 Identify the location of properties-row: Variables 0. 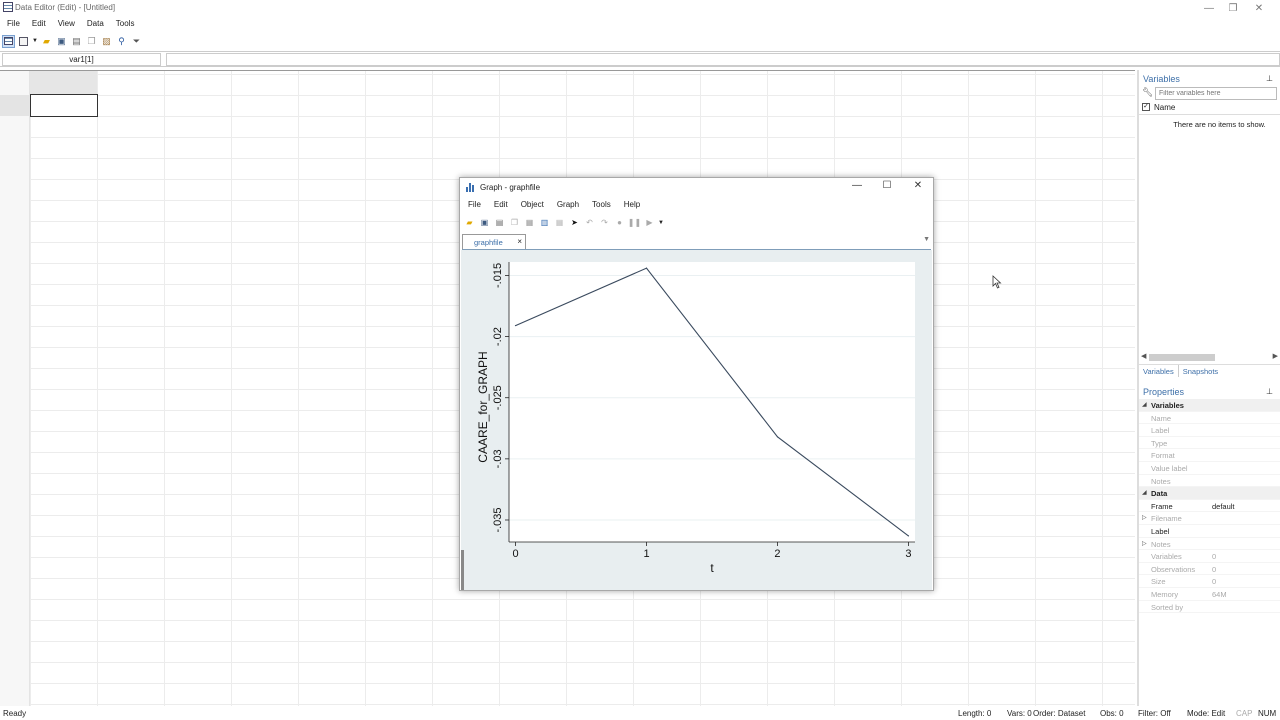
(1209, 556).